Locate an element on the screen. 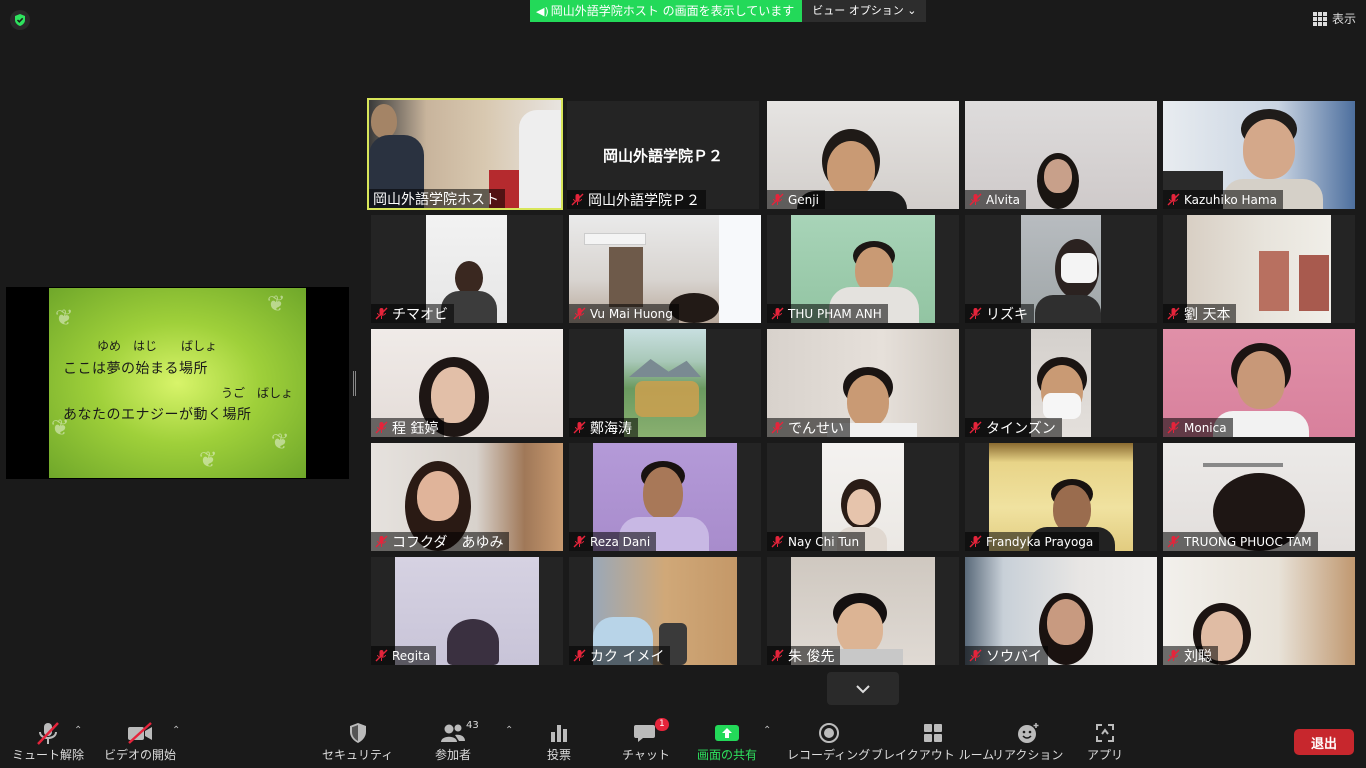 The width and height of the screenshot is (1366, 768). video-tile: TRUONG PHUOC TAM is located at coordinates (1259, 497).